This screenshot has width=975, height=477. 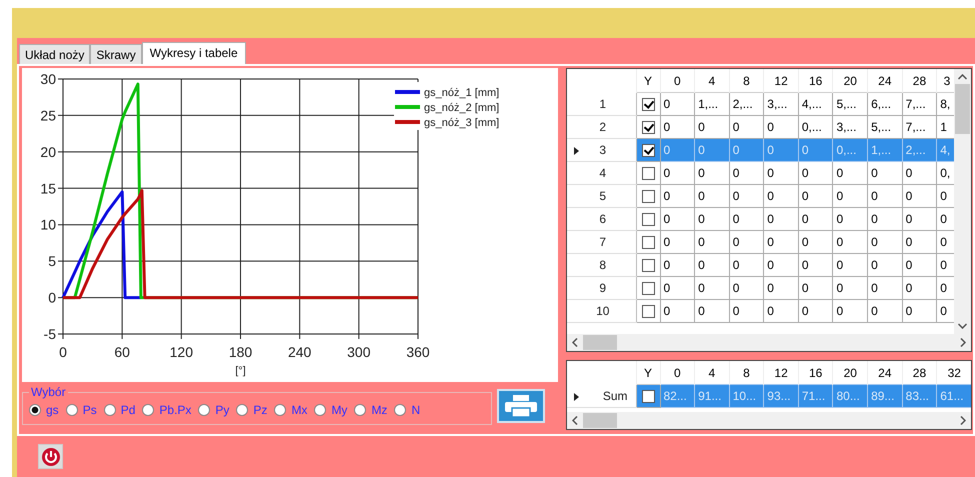 I want to click on x-tick-label: 300, so click(x=359, y=352).